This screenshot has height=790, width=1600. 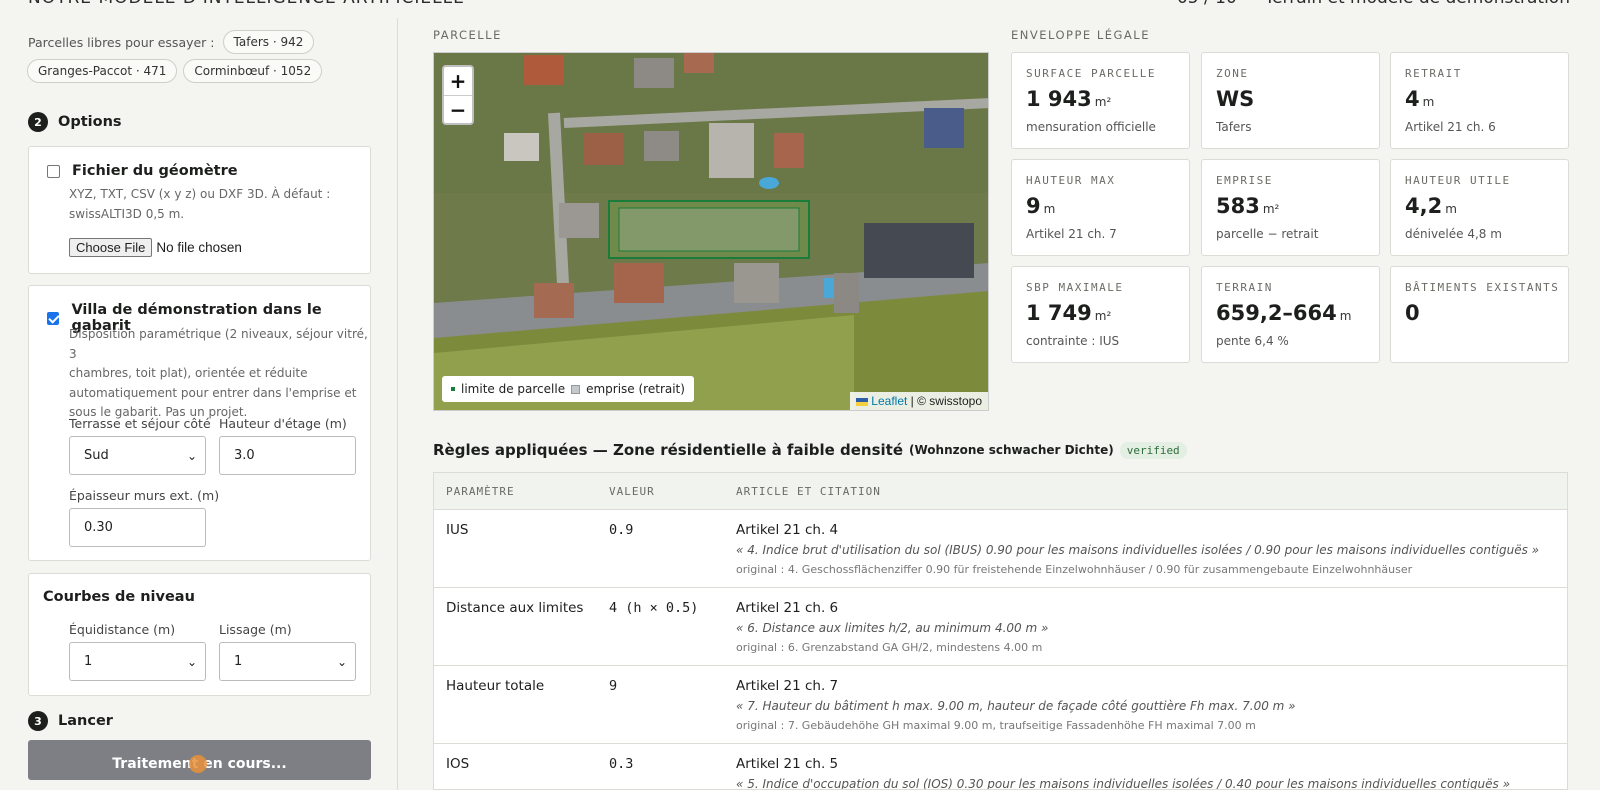 What do you see at coordinates (654, 608) in the screenshot?
I see `row-value: 4 (h × 0.5)` at bounding box center [654, 608].